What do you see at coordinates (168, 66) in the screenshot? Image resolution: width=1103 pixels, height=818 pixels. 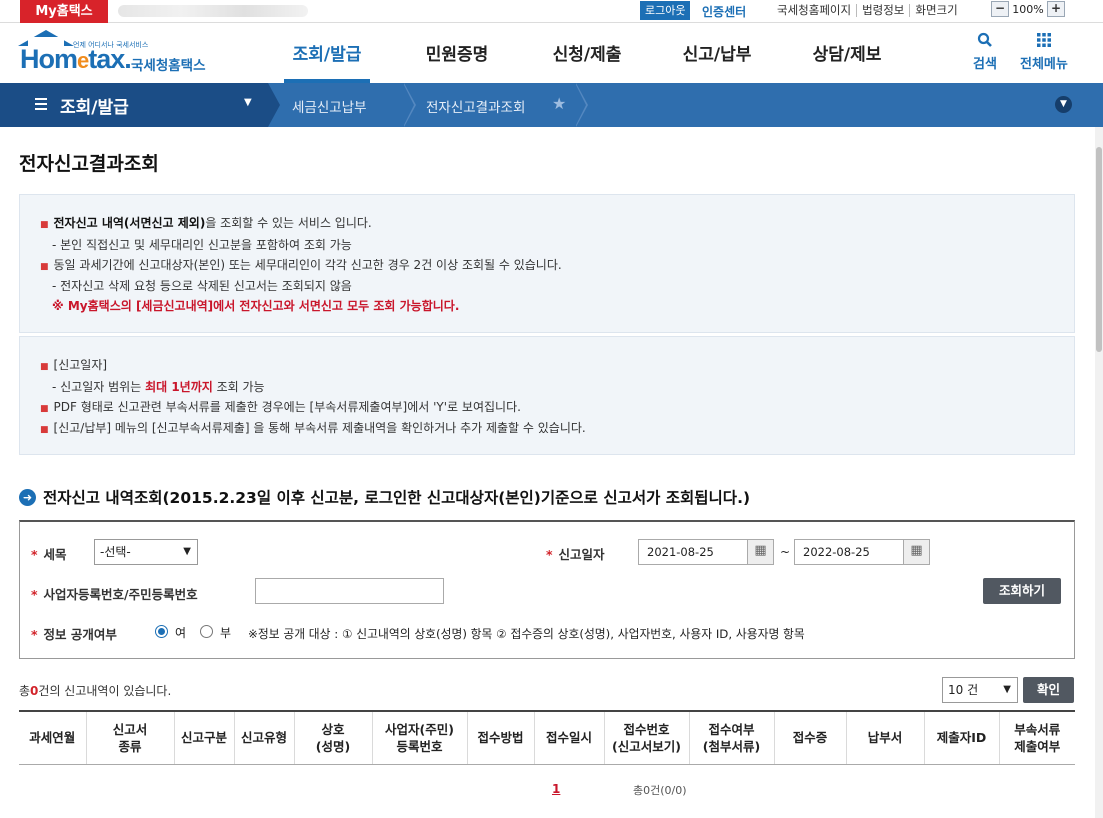 I see `logo-korean-name: 국세청홈택스` at bounding box center [168, 66].